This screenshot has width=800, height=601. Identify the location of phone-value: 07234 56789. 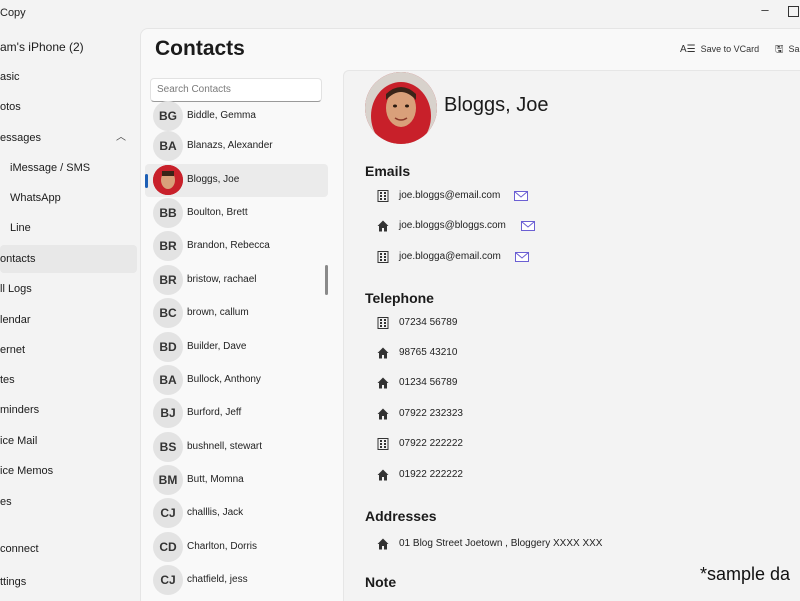
(428, 323).